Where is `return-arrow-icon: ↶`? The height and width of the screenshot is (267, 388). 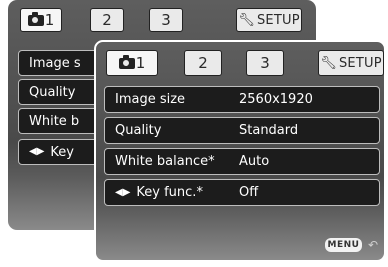
return-arrow-icon: ↶ is located at coordinates (372, 245).